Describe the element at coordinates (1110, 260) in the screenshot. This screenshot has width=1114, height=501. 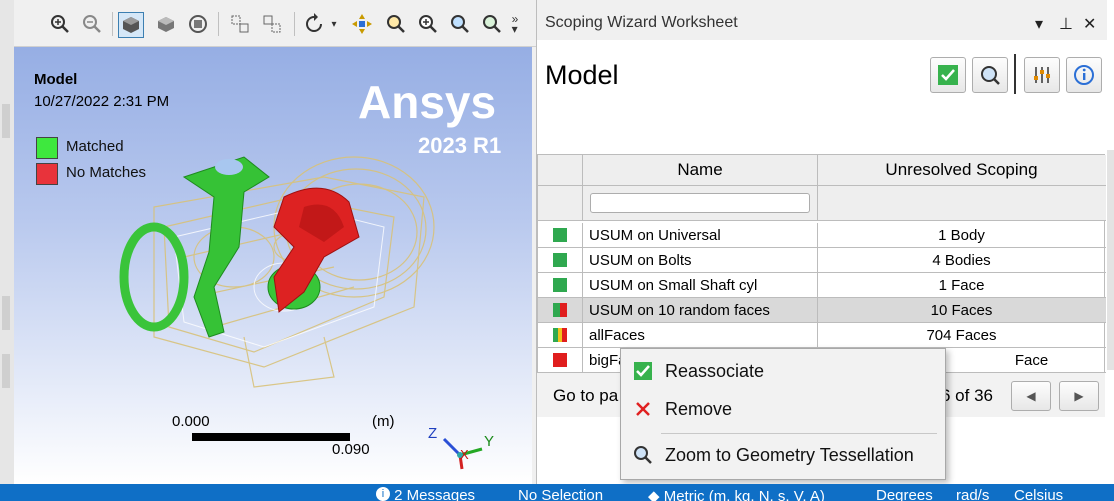
I see `vertical-scrollbar` at that location.